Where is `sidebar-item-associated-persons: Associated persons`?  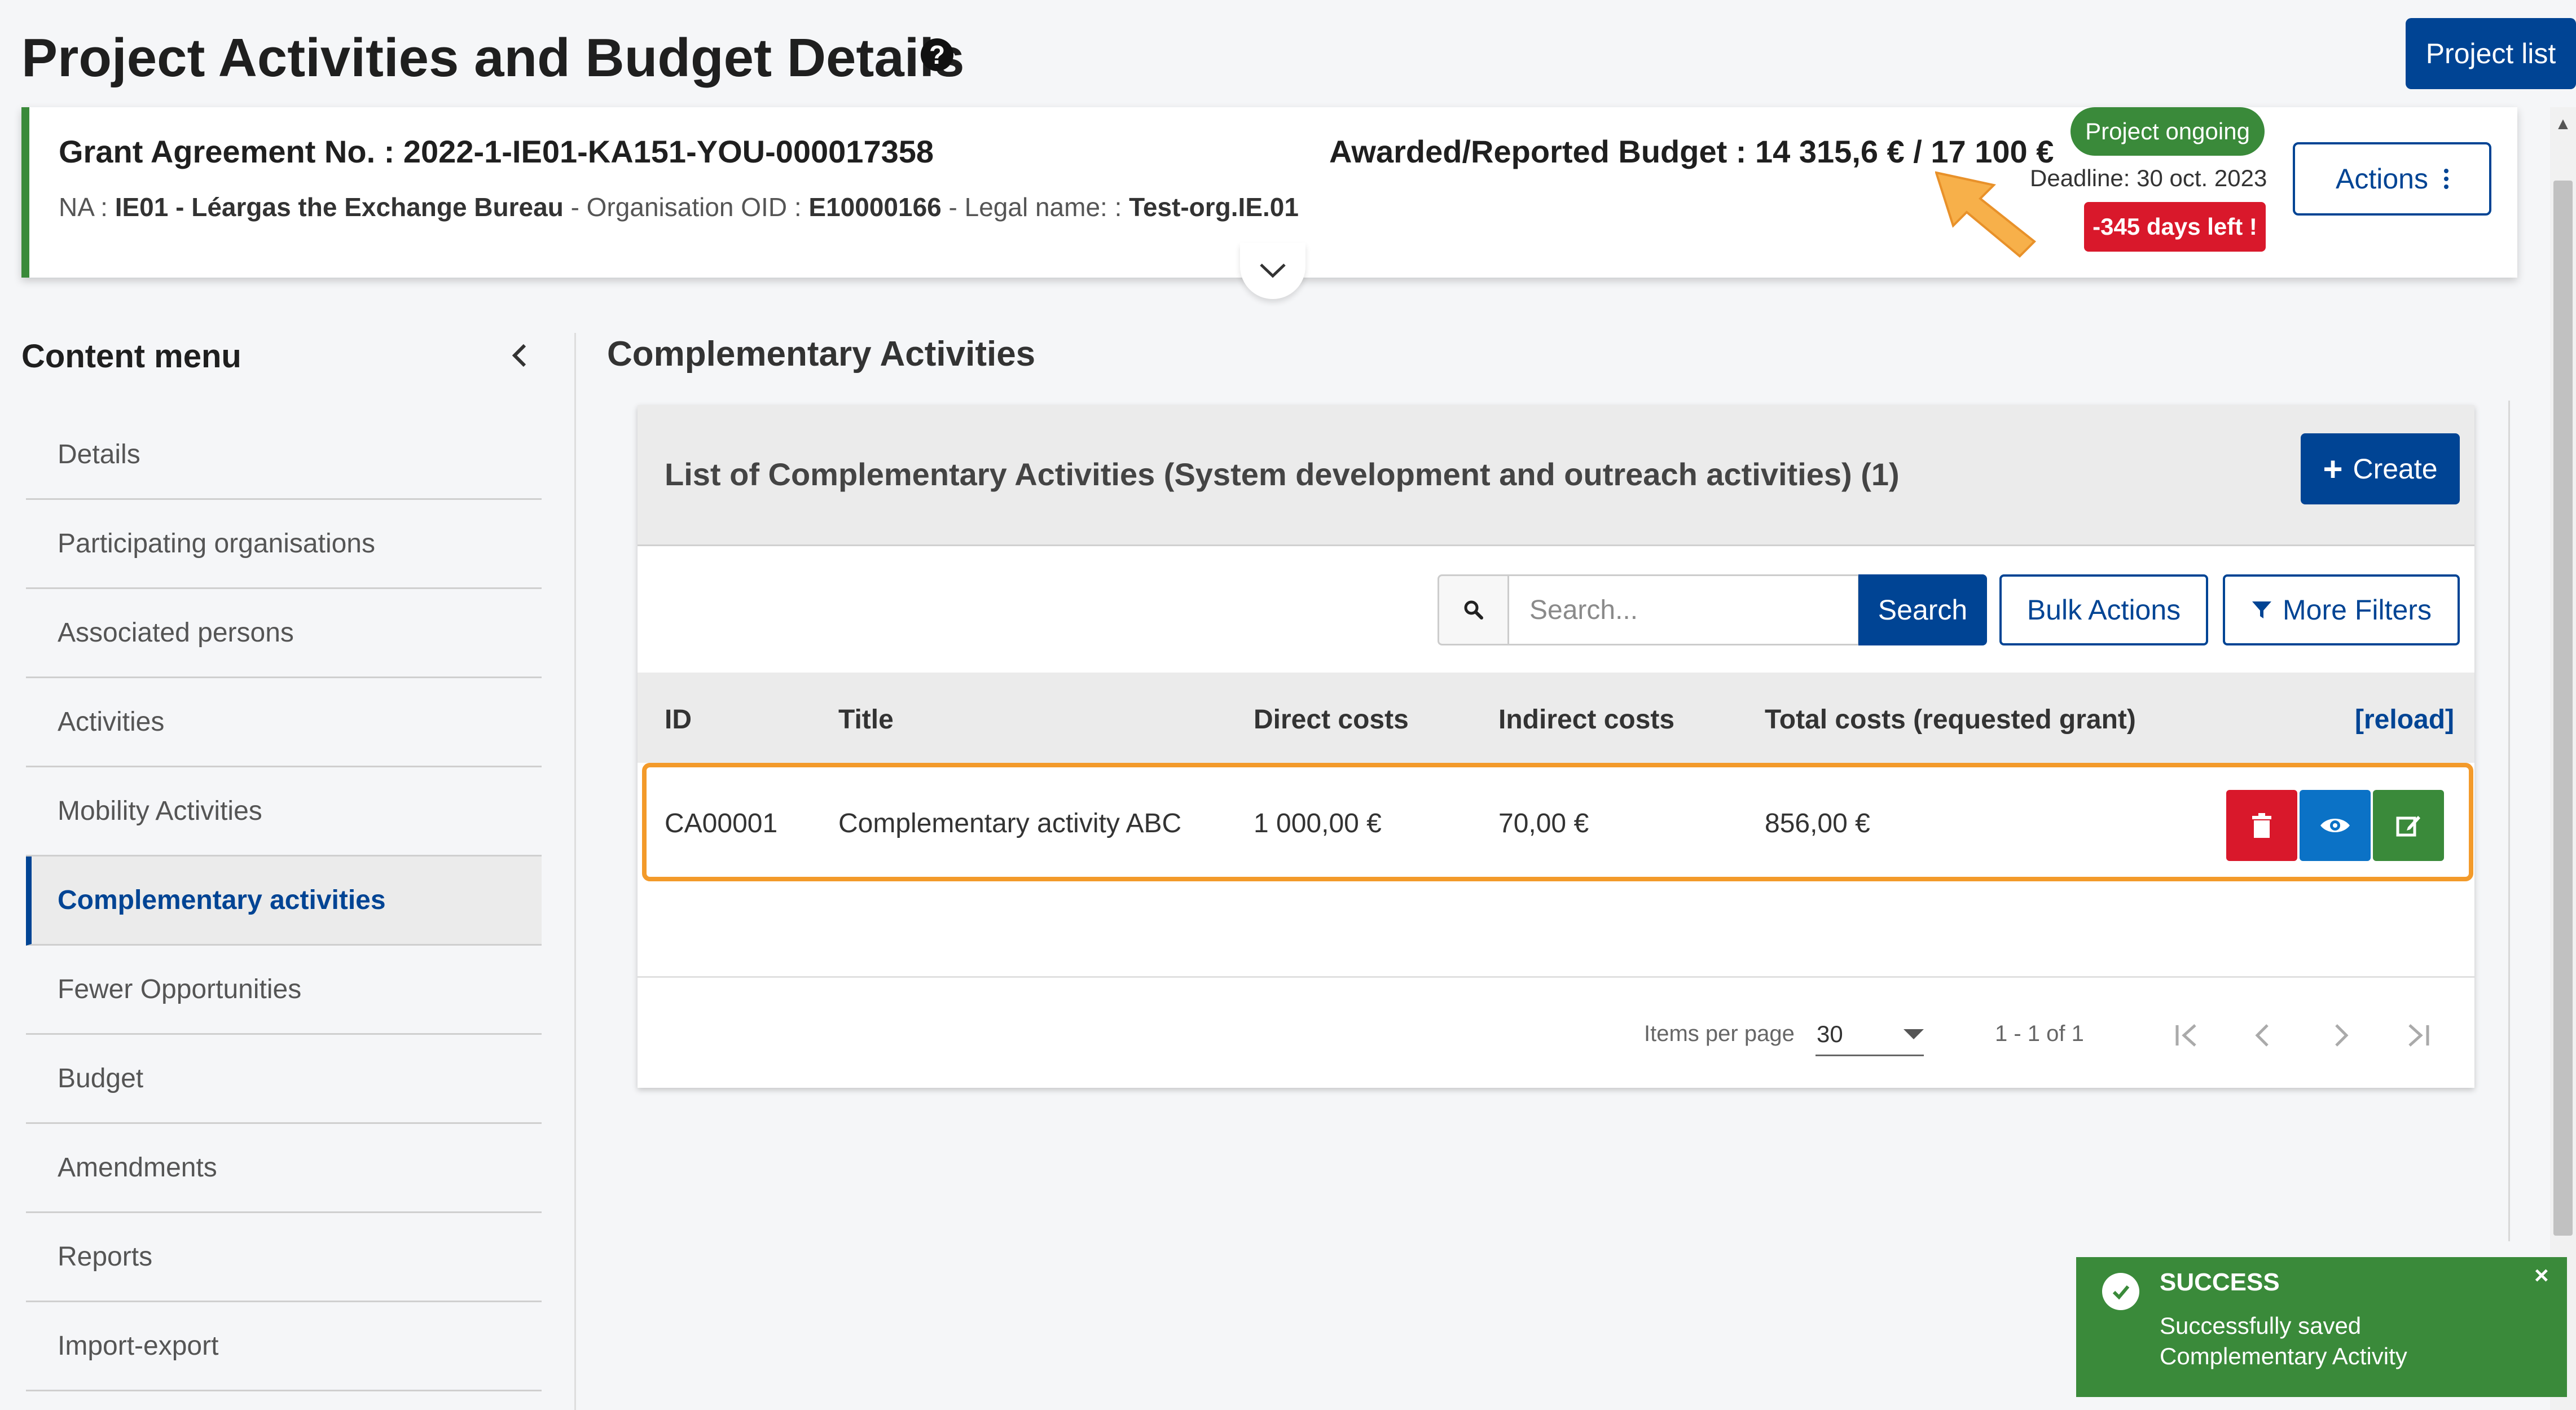 sidebar-item-associated-persons: Associated persons is located at coordinates (284, 633).